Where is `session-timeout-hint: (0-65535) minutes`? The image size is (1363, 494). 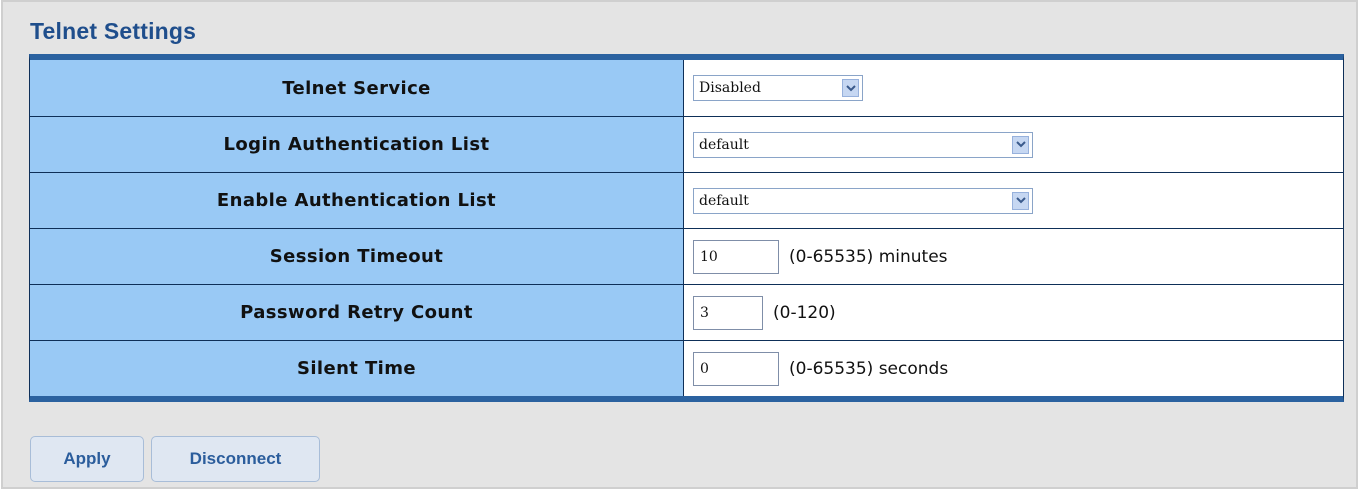
session-timeout-hint: (0-65535) minutes is located at coordinates (868, 256).